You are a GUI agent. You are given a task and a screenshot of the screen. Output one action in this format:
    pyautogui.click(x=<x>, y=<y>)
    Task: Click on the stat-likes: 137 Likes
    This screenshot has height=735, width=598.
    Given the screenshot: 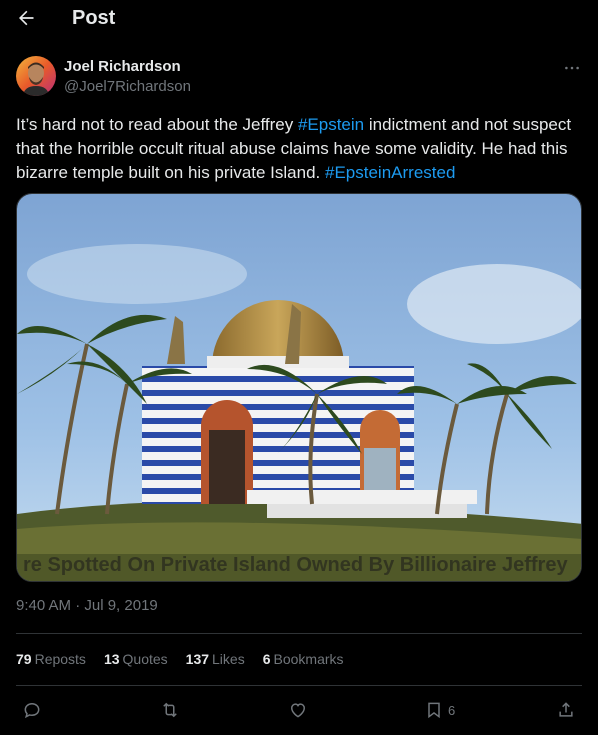 What is the action you would take?
    pyautogui.click(x=215, y=661)
    